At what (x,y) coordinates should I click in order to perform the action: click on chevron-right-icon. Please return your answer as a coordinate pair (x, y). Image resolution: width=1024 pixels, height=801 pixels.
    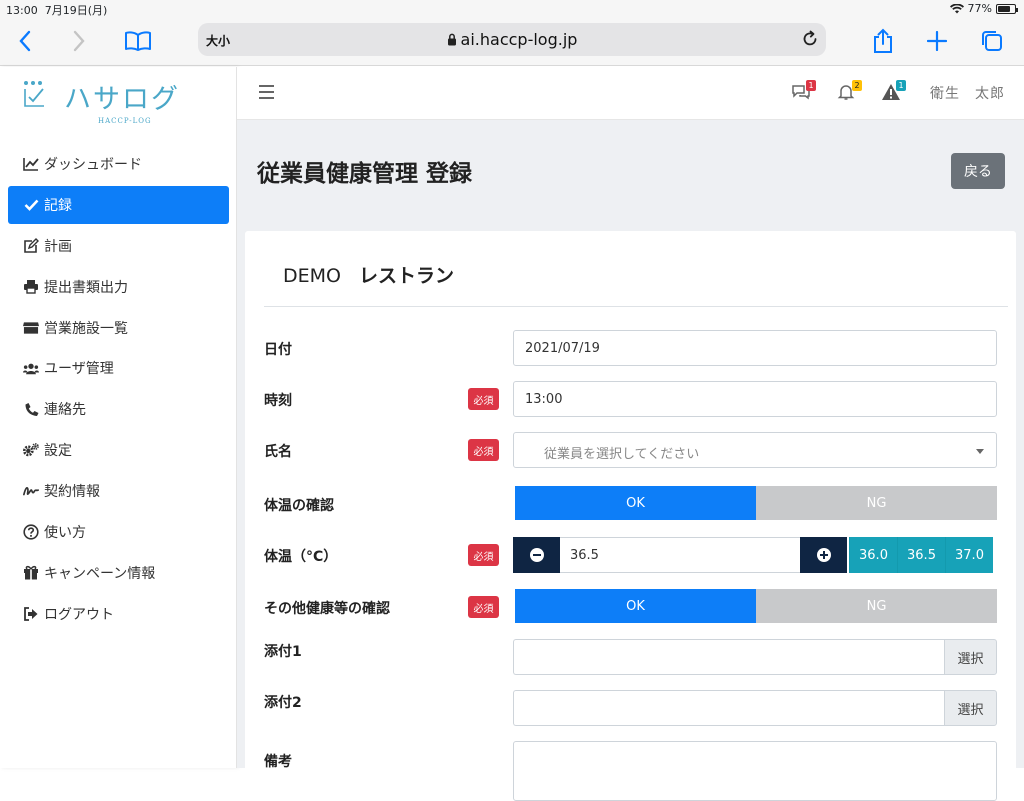
    Looking at the image, I should click on (79, 41).